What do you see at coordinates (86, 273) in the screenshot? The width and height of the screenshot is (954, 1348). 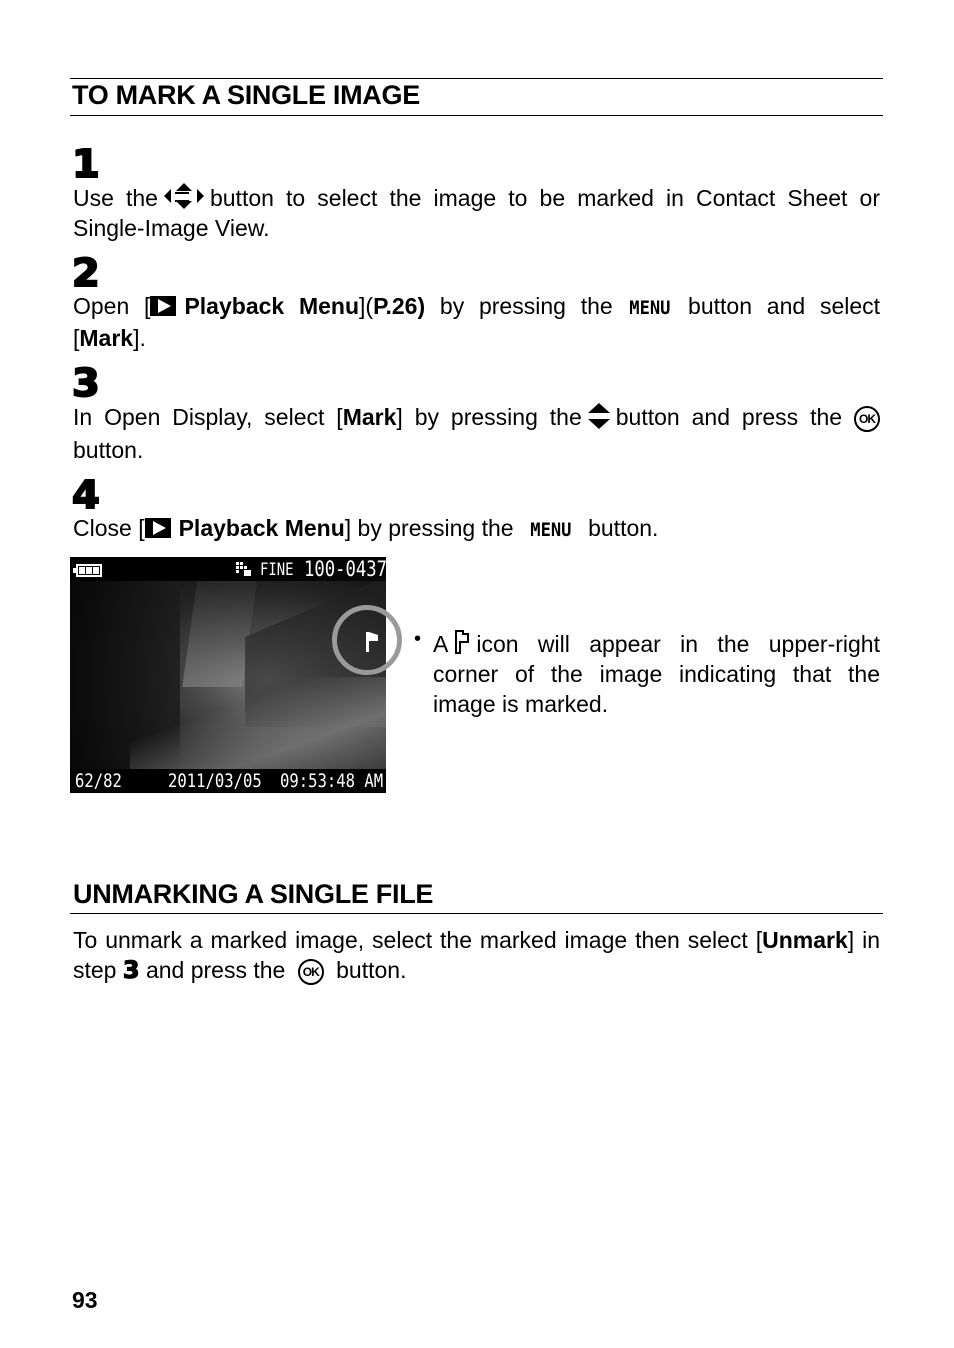 I see `step-number-2: 2` at bounding box center [86, 273].